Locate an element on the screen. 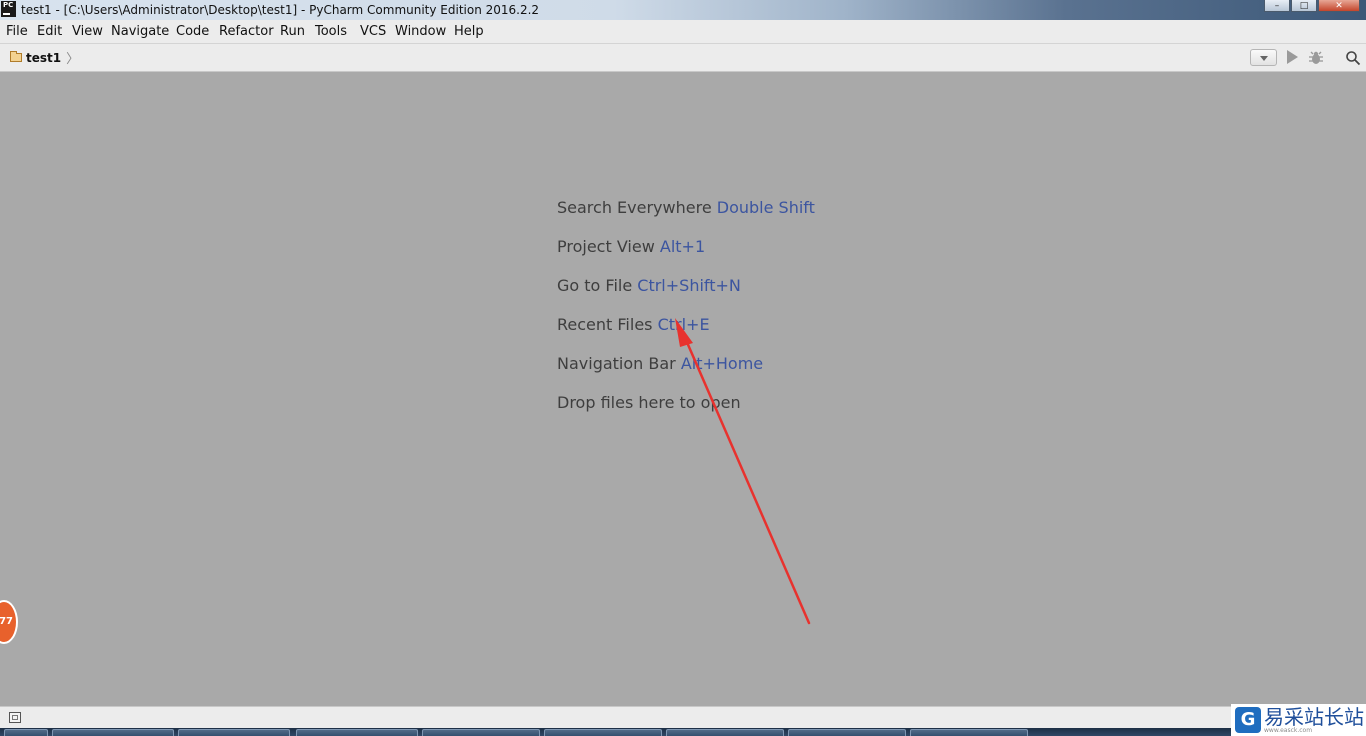 The image size is (1366, 736). status-bar is located at coordinates (683, 717).